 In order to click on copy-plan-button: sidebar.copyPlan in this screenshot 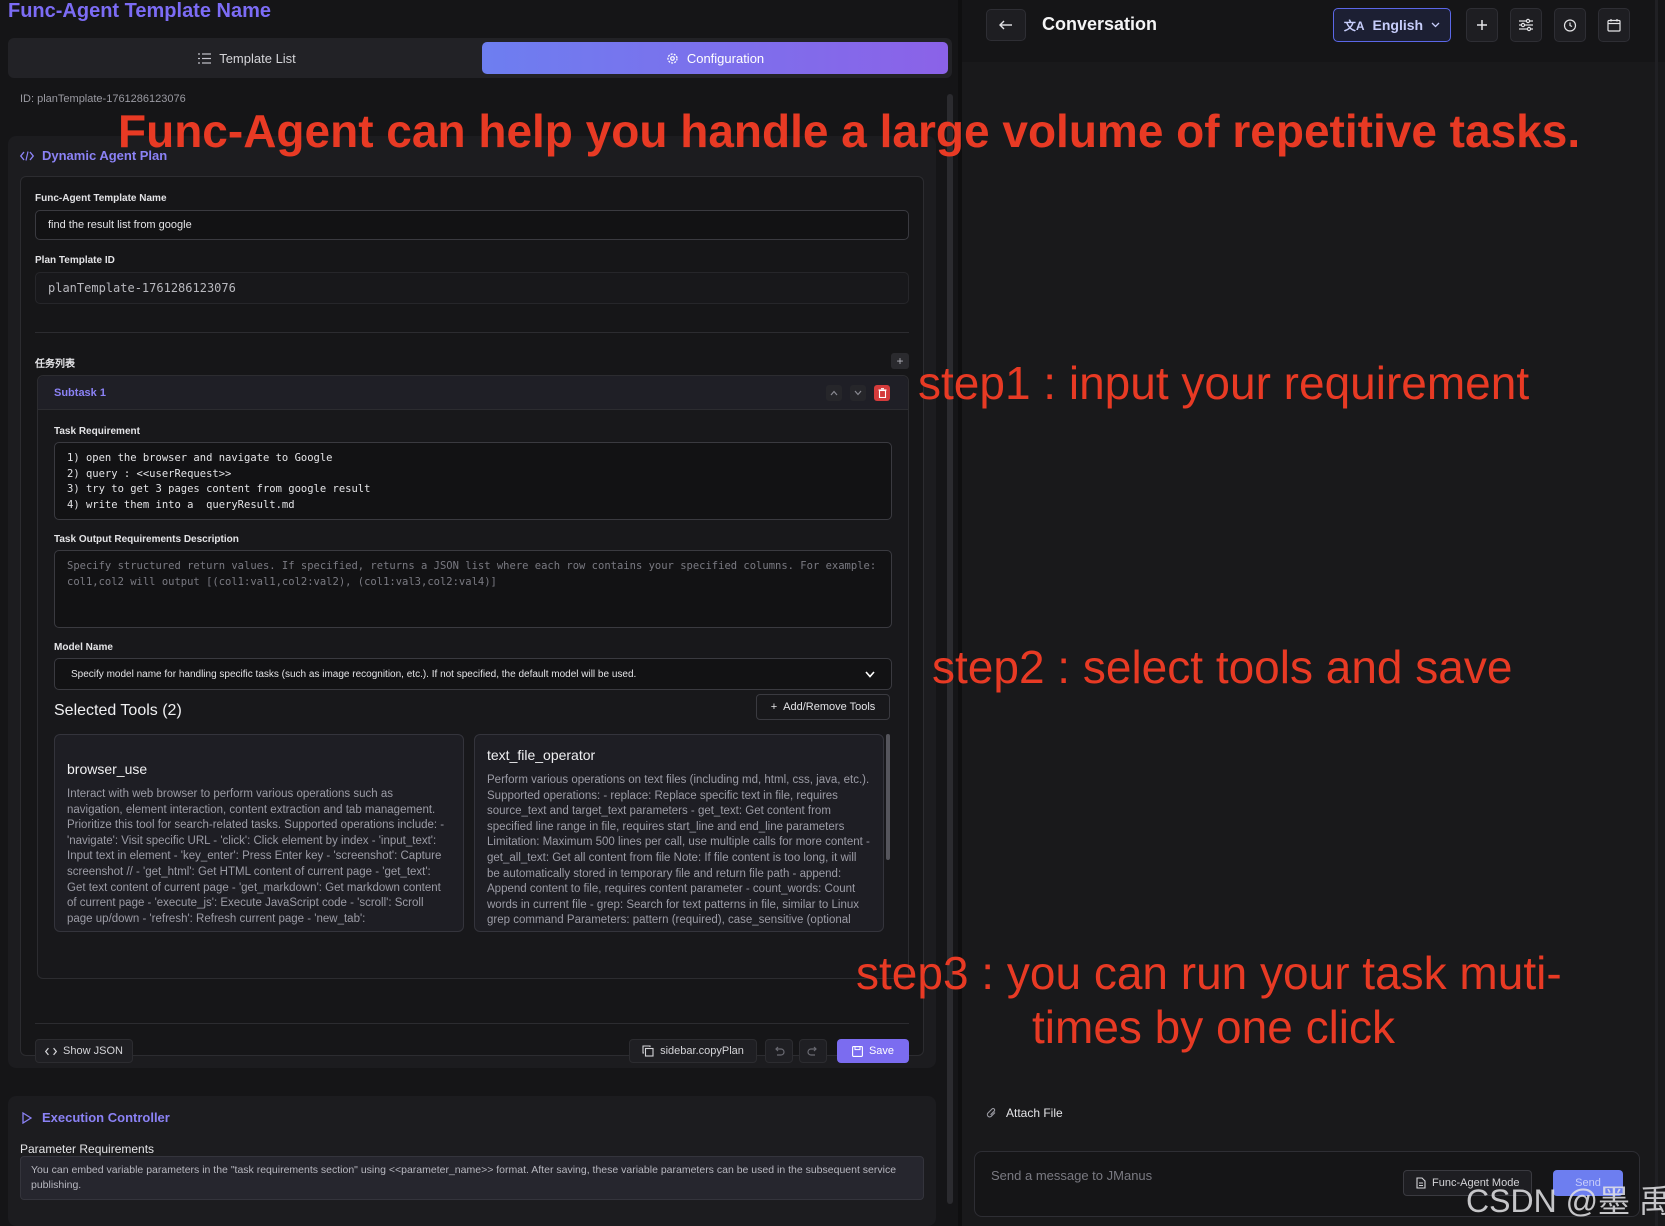, I will do `click(693, 1051)`.